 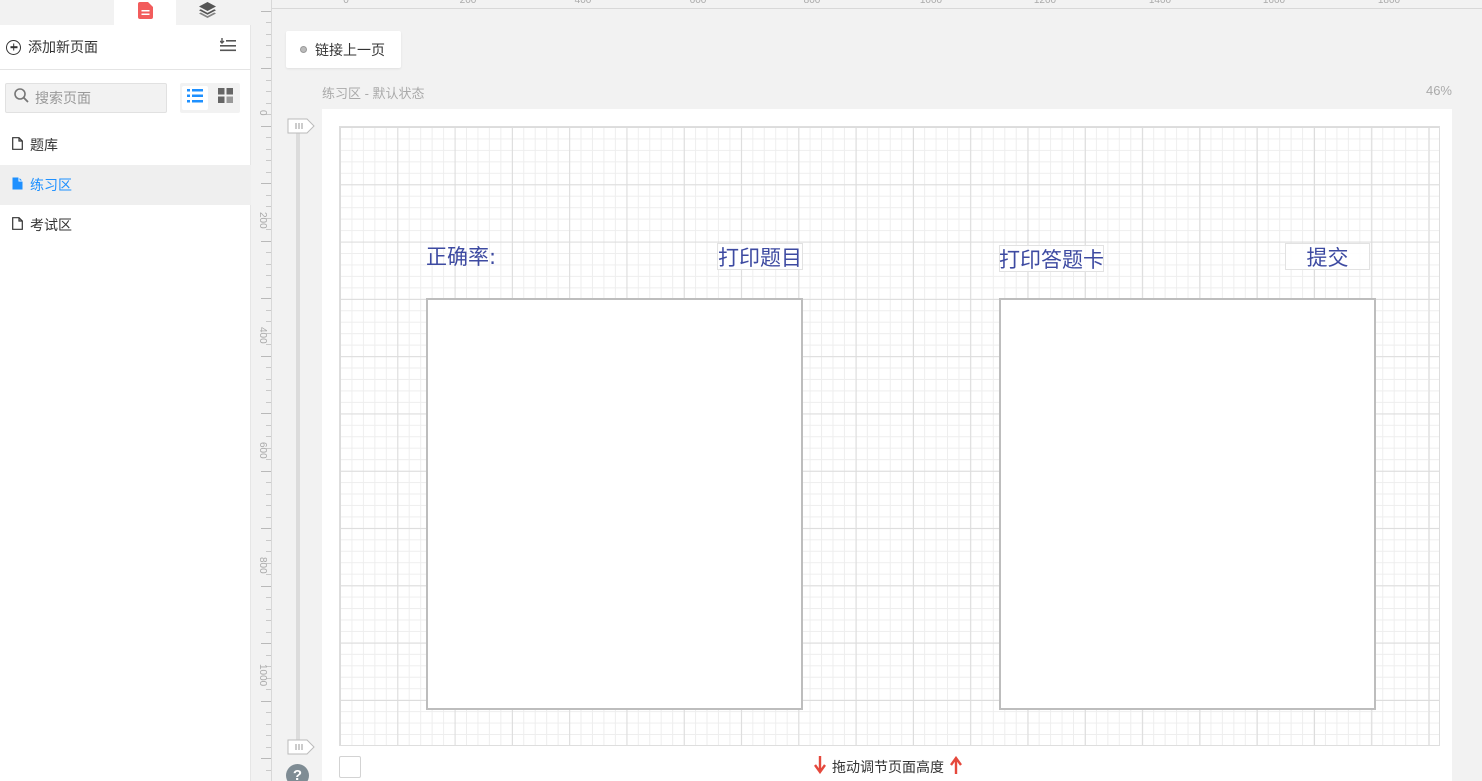 I want to click on page-item-label: 题库, so click(x=44, y=145).